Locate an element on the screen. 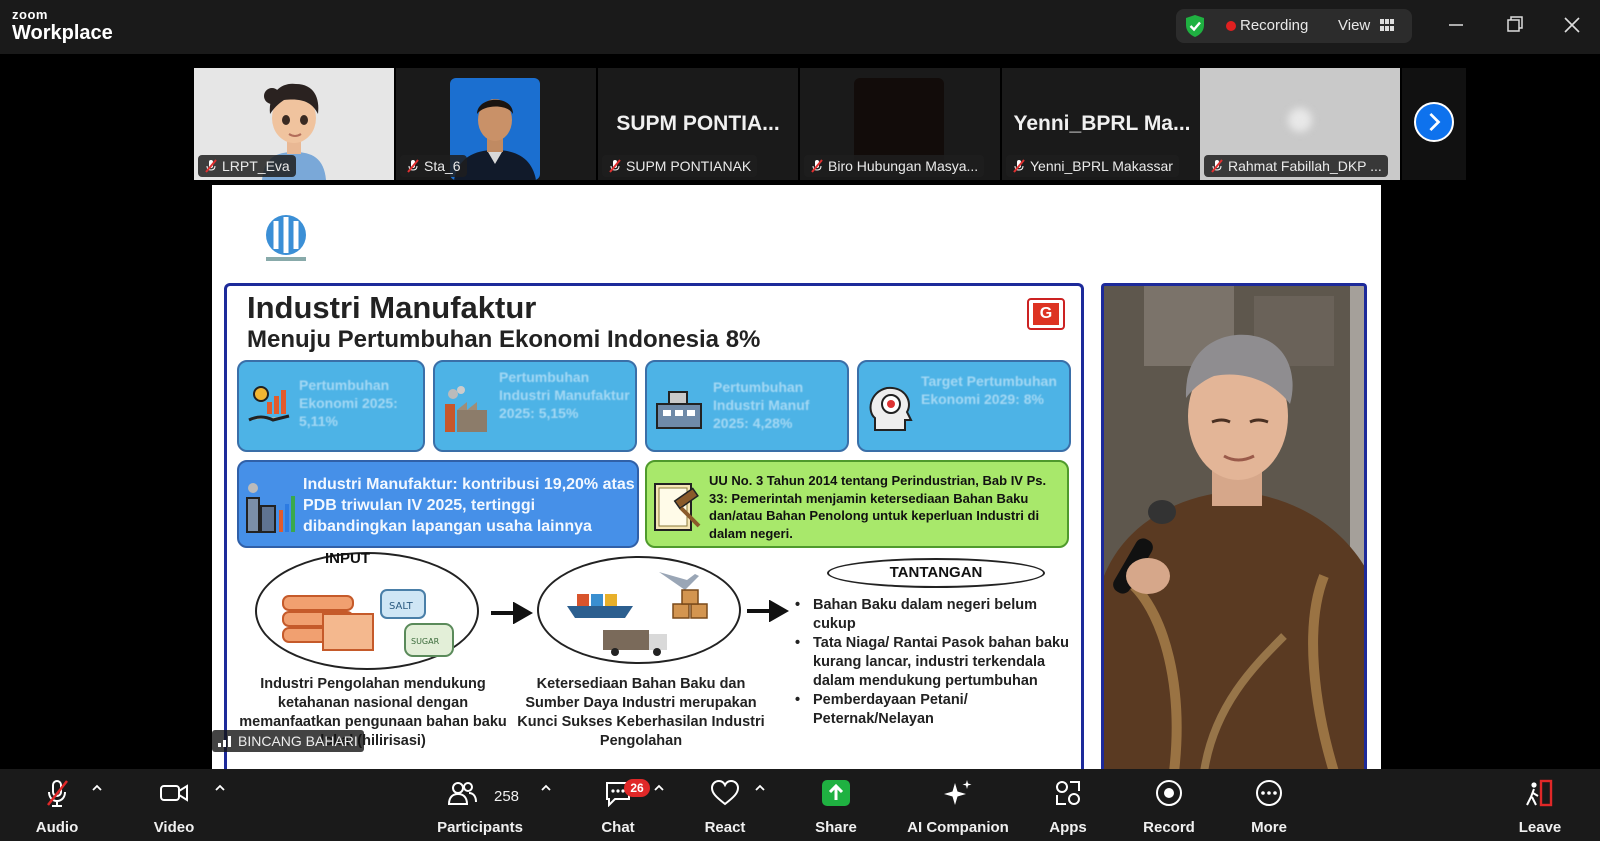 The width and height of the screenshot is (1600, 841). chat-label: Chat is located at coordinates (618, 827).